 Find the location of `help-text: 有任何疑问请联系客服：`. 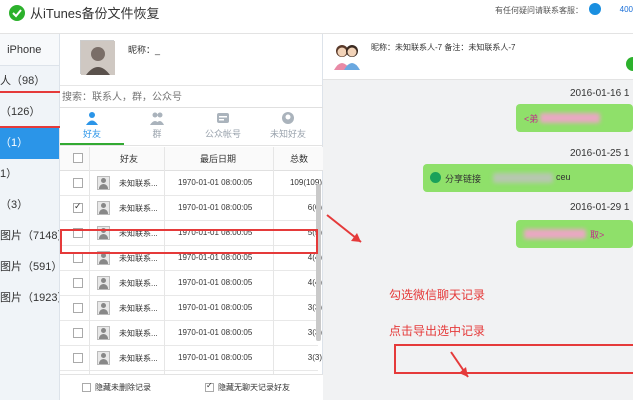

help-text: 有任何疑问请联系客服： is located at coordinates (539, 10).